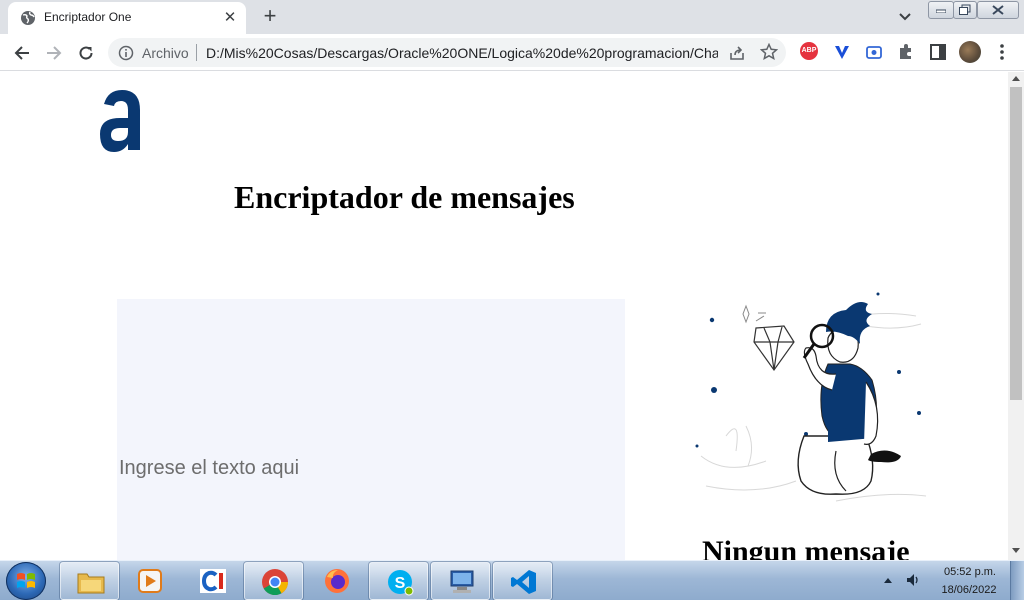 The image size is (1024, 600). I want to click on windows-taskbar: S, so click(512, 580).